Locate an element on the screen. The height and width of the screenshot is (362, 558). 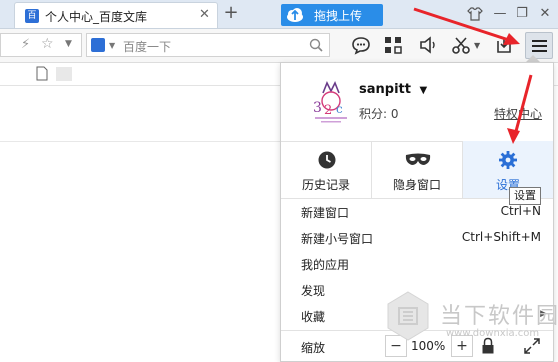
arrow-to-settings-icon is located at coordinates (520, 109).